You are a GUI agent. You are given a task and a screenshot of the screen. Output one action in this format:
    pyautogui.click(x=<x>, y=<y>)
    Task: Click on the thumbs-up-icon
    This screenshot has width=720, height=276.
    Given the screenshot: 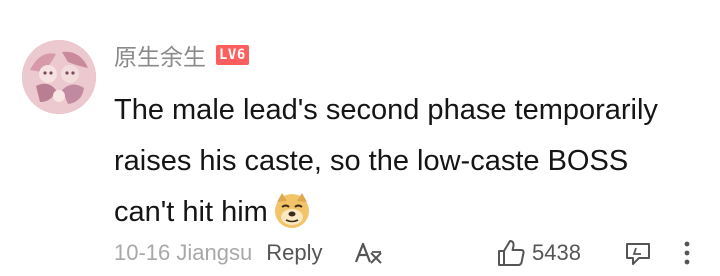 What is the action you would take?
    pyautogui.click(x=511, y=253)
    